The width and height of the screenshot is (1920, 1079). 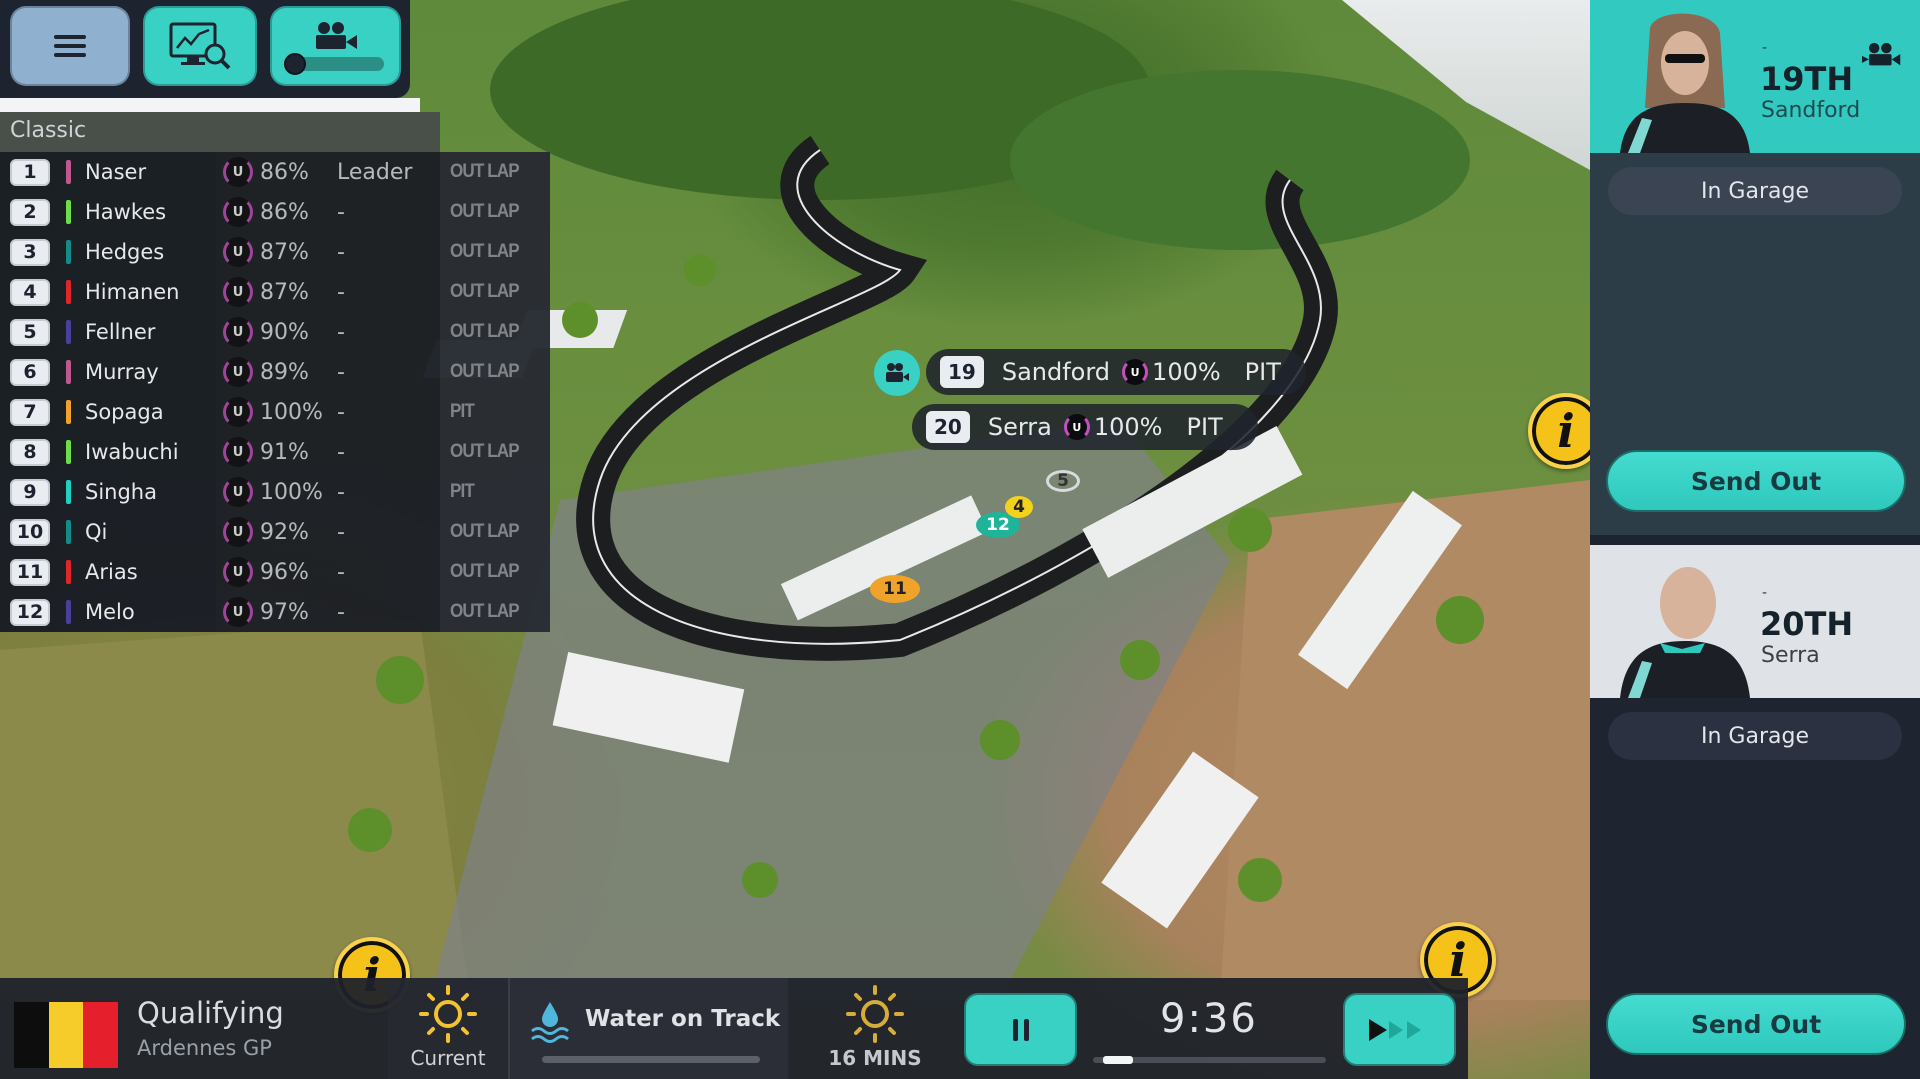 What do you see at coordinates (333, 64) in the screenshot?
I see `camera-zoom-slider` at bounding box center [333, 64].